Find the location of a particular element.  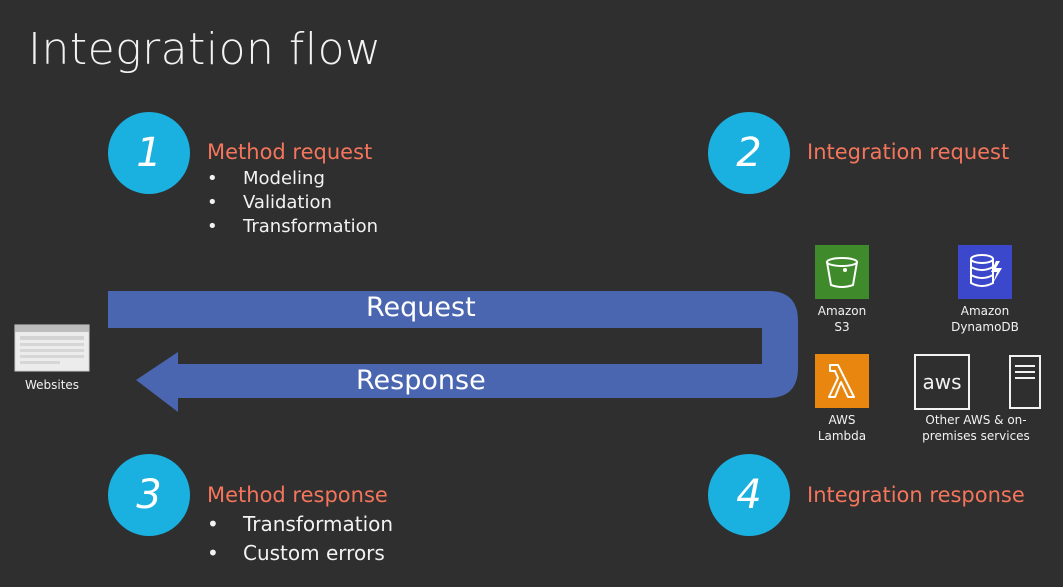

request-response-arrow is located at coordinates (453, 351).